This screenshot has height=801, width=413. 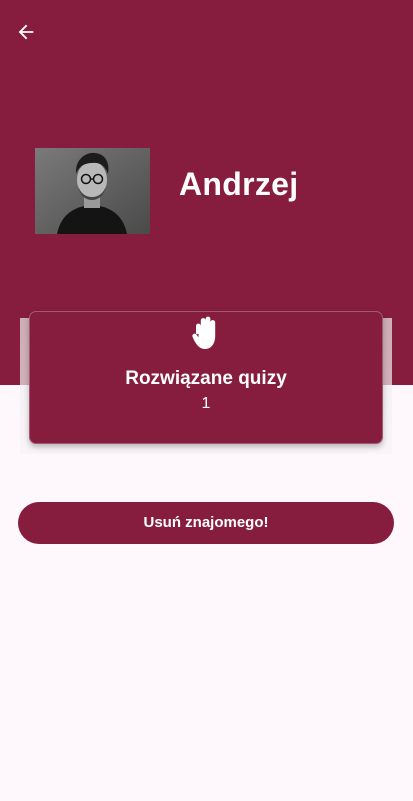 I want to click on solved-quizzes-card: Rozwiązane quizy 1, so click(x=206, y=377).